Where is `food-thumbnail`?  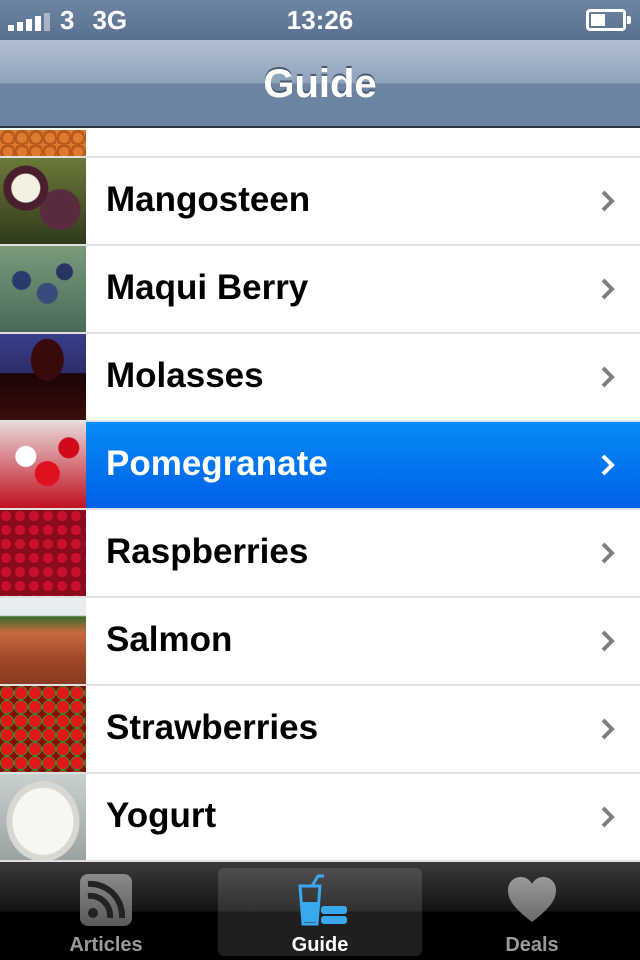
food-thumbnail is located at coordinates (43, 143).